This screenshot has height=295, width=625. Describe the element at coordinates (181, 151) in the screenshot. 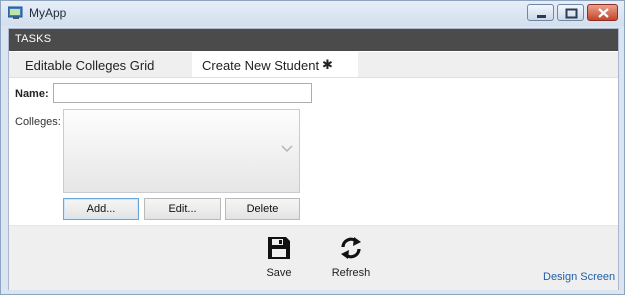

I see `colleges-list` at that location.